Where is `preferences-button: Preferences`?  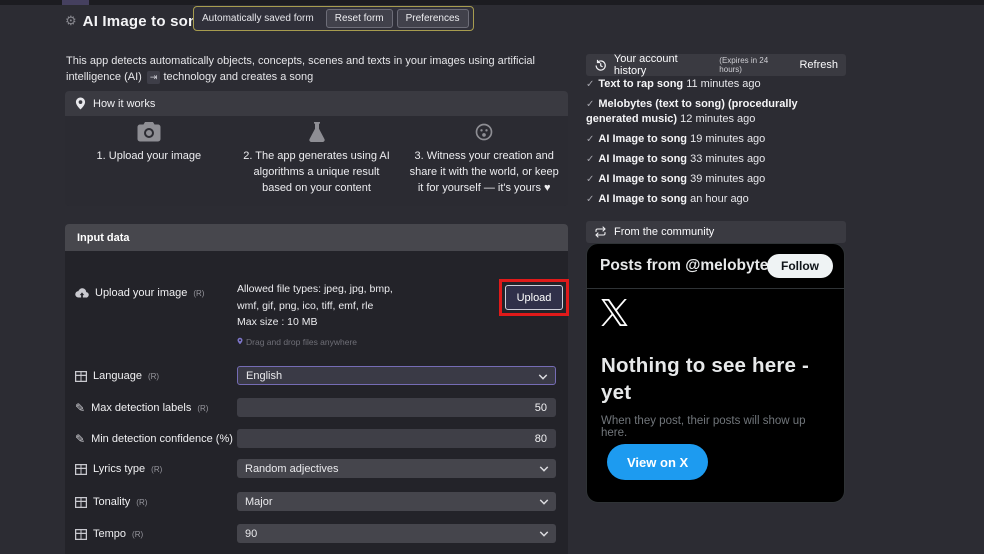 preferences-button: Preferences is located at coordinates (432, 18).